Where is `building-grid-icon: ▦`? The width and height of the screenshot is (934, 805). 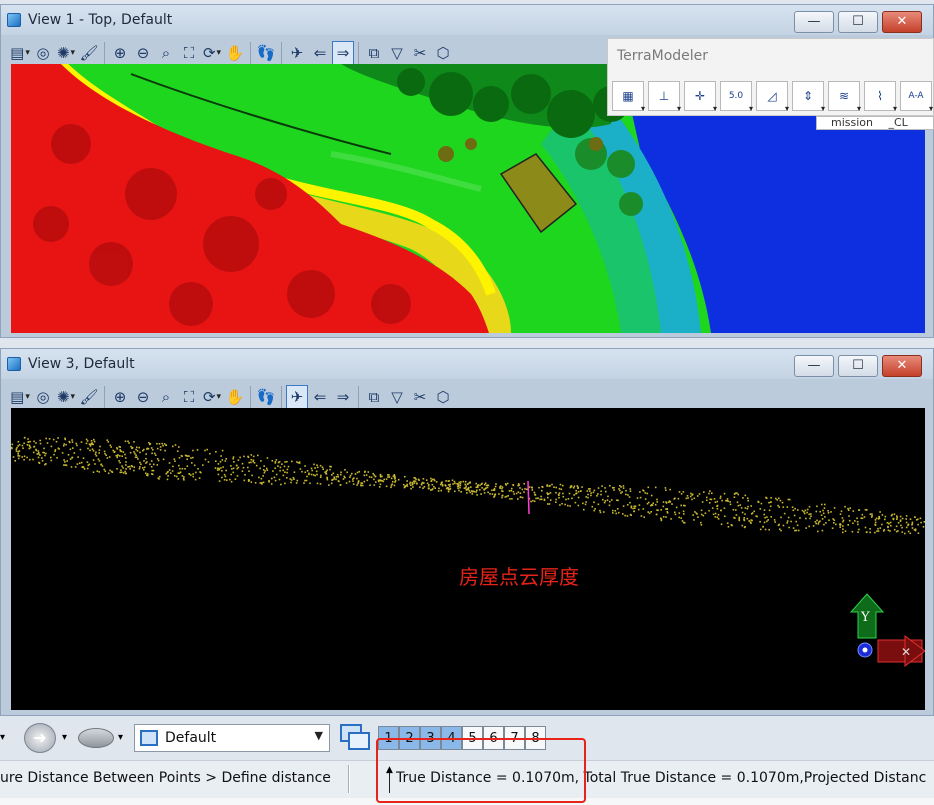 building-grid-icon: ▦ is located at coordinates (628, 97).